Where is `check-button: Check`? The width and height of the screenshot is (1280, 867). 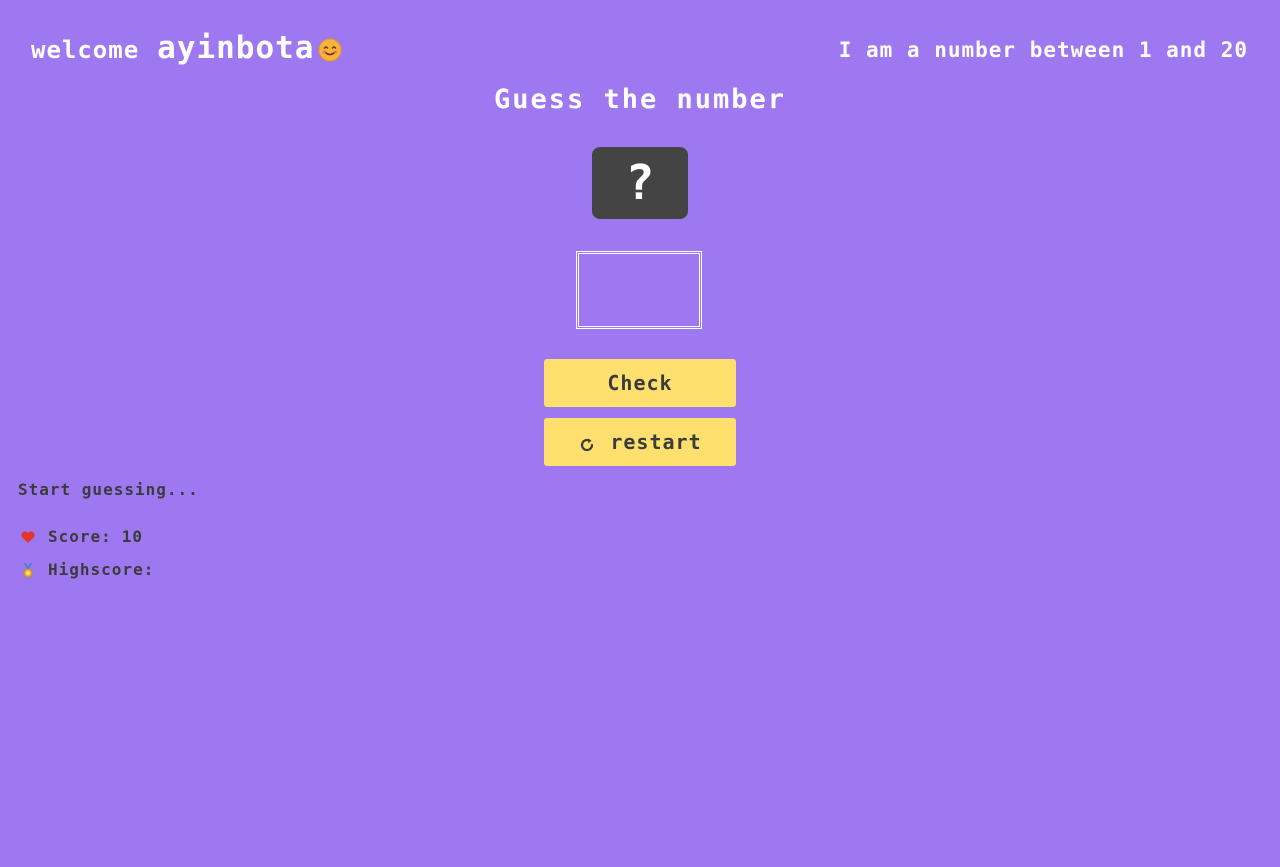 check-button: Check is located at coordinates (640, 383).